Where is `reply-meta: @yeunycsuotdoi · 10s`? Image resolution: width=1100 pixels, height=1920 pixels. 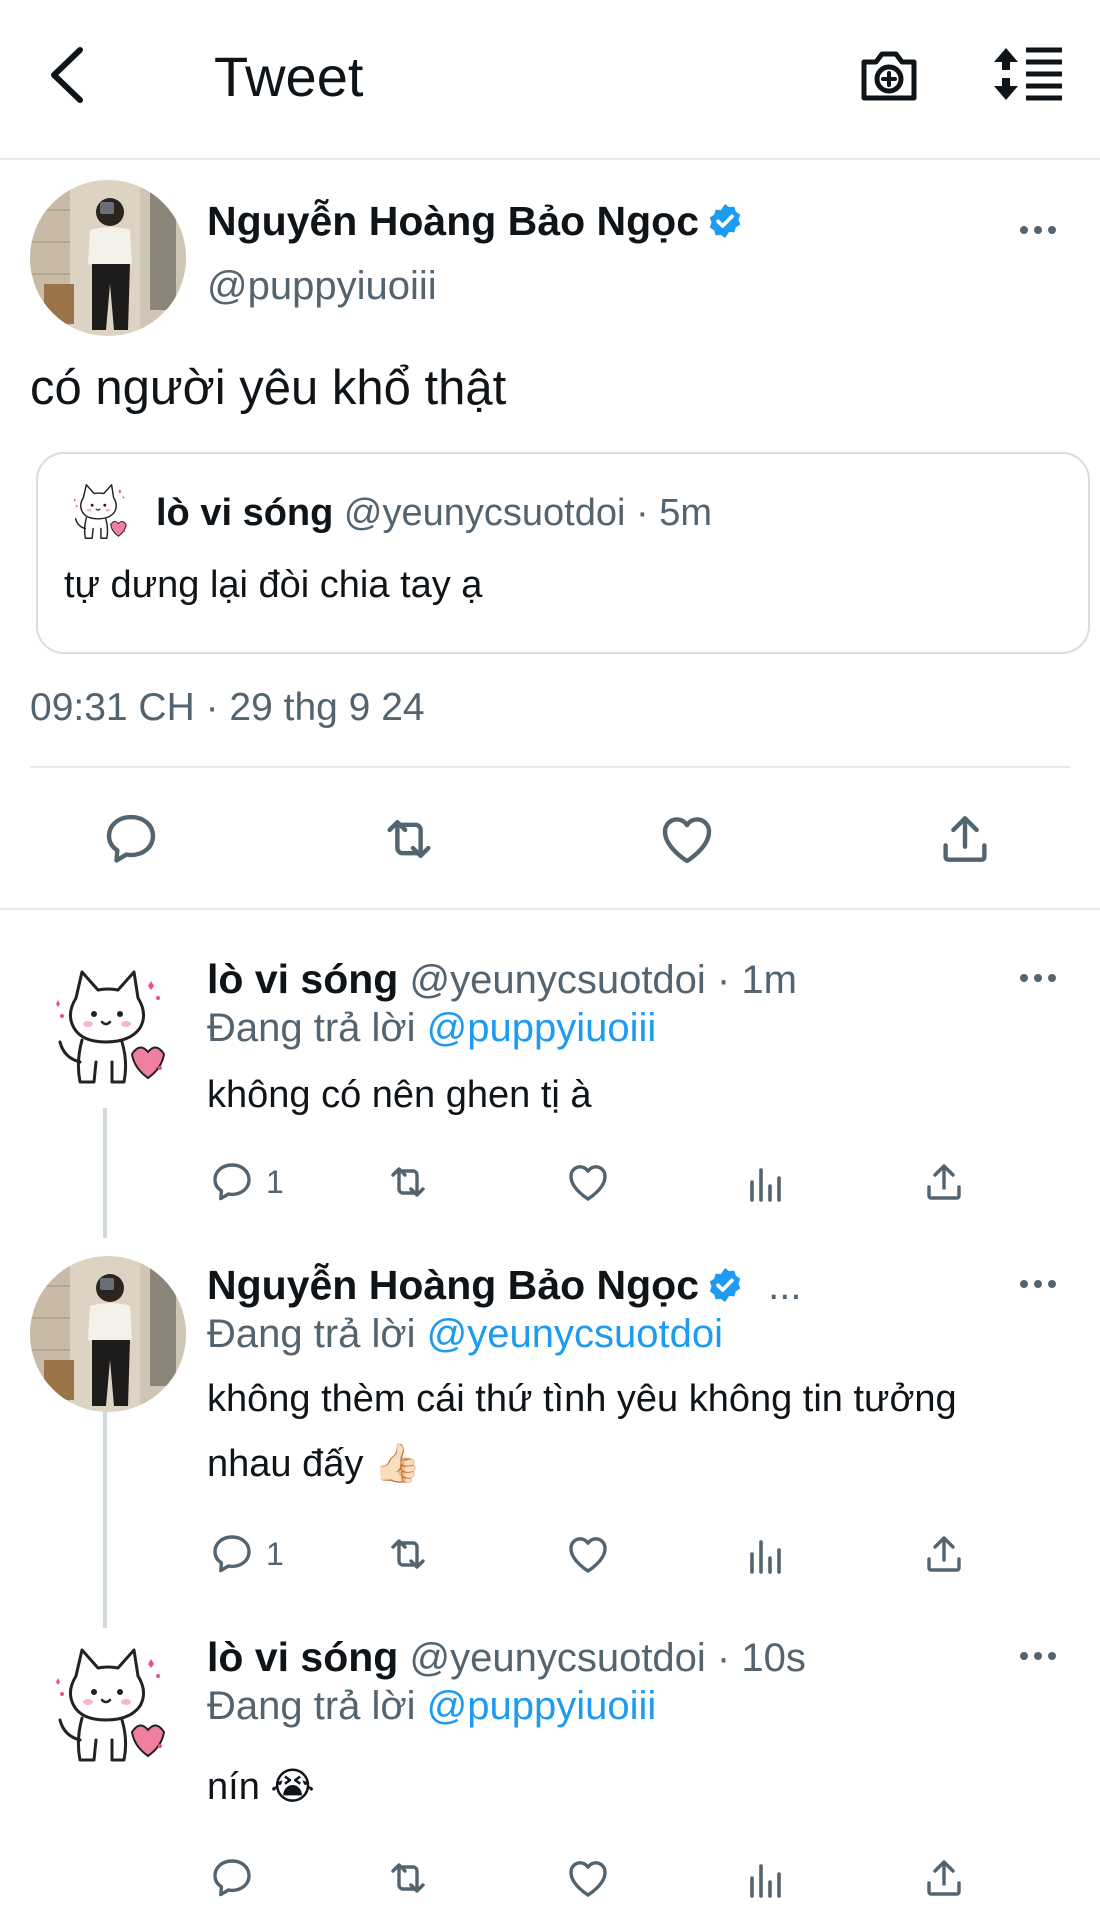
reply-meta: @yeunycsuotdoi · 10s is located at coordinates (607, 1658).